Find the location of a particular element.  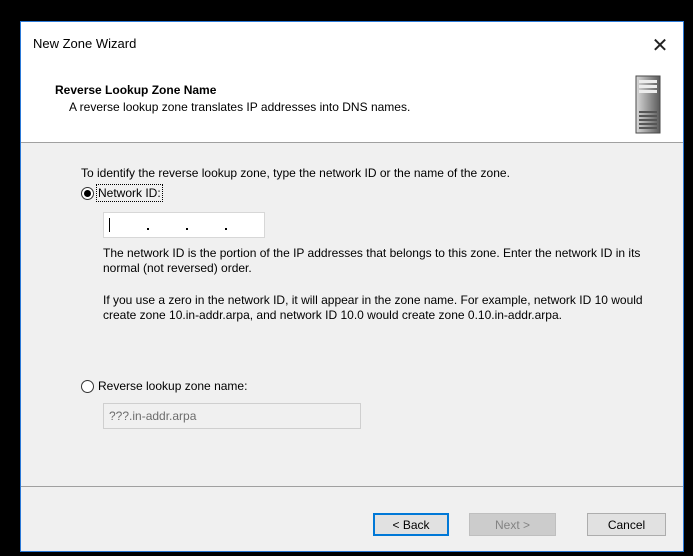

reverse-zone-name-label: Reverse lookup zone name: is located at coordinates (172, 386).